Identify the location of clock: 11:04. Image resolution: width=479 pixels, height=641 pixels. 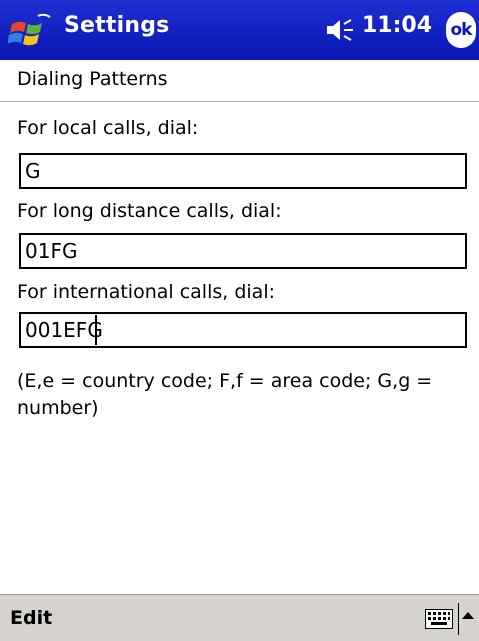
(397, 25).